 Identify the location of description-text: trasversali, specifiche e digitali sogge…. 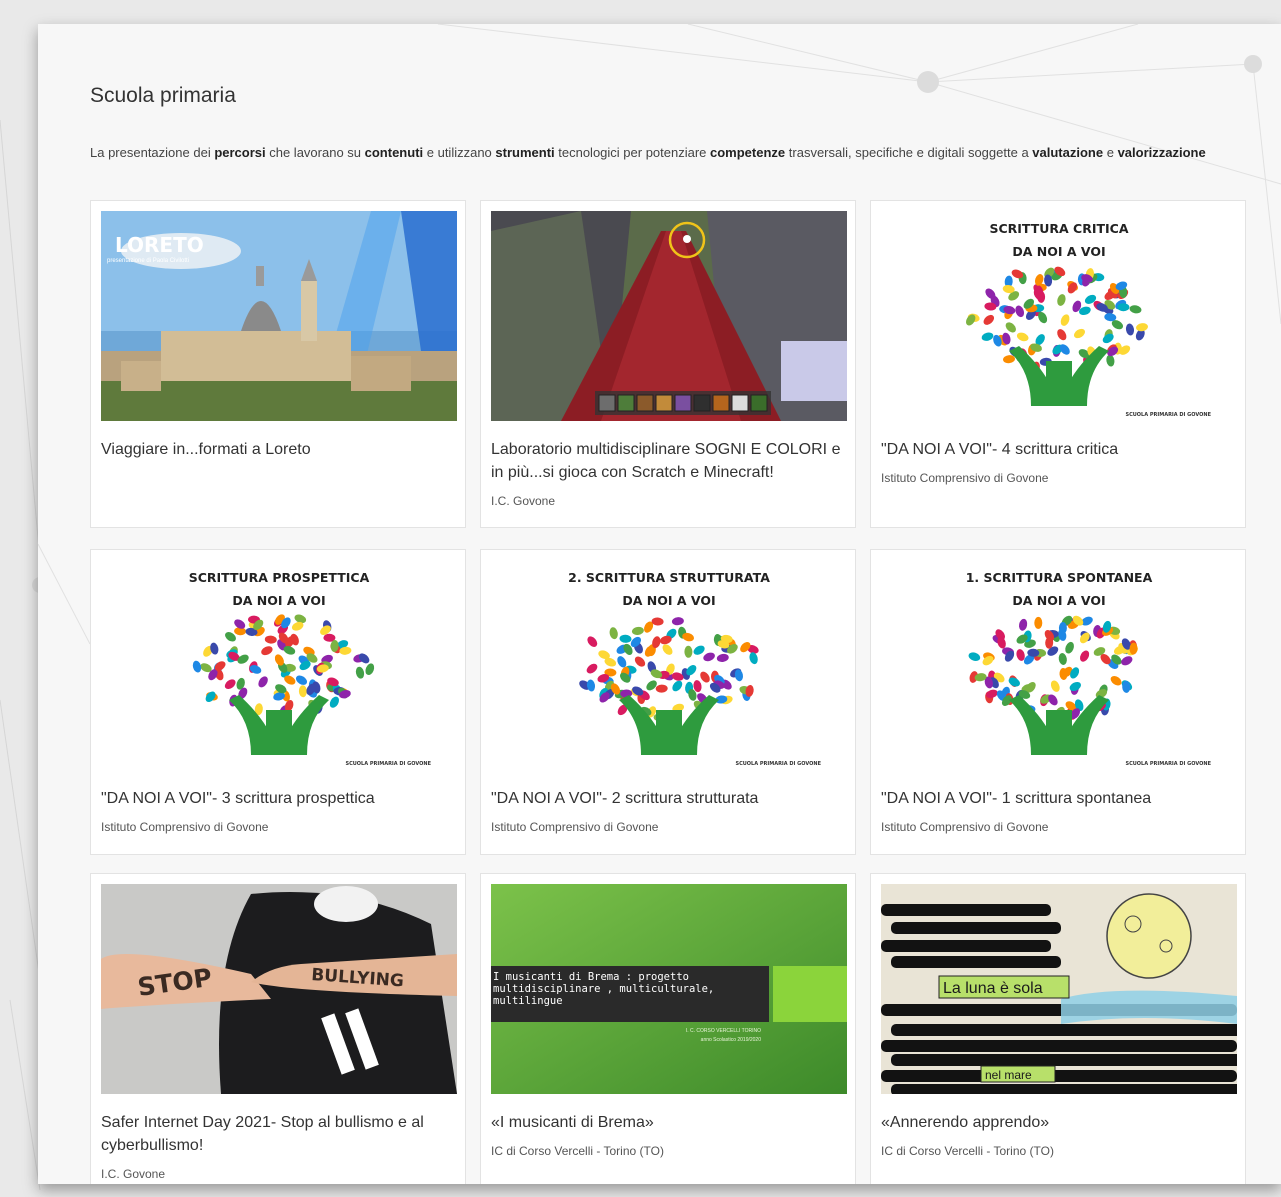
(909, 152).